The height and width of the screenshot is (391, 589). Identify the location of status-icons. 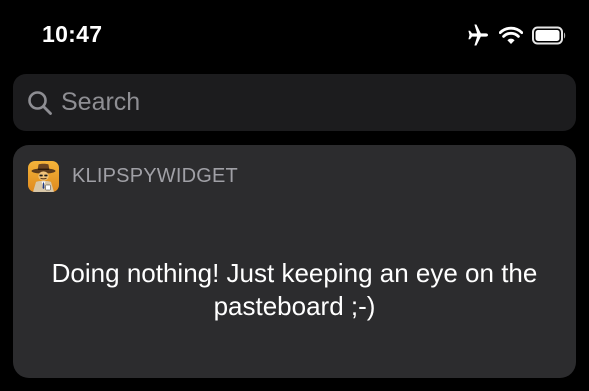
(516, 35).